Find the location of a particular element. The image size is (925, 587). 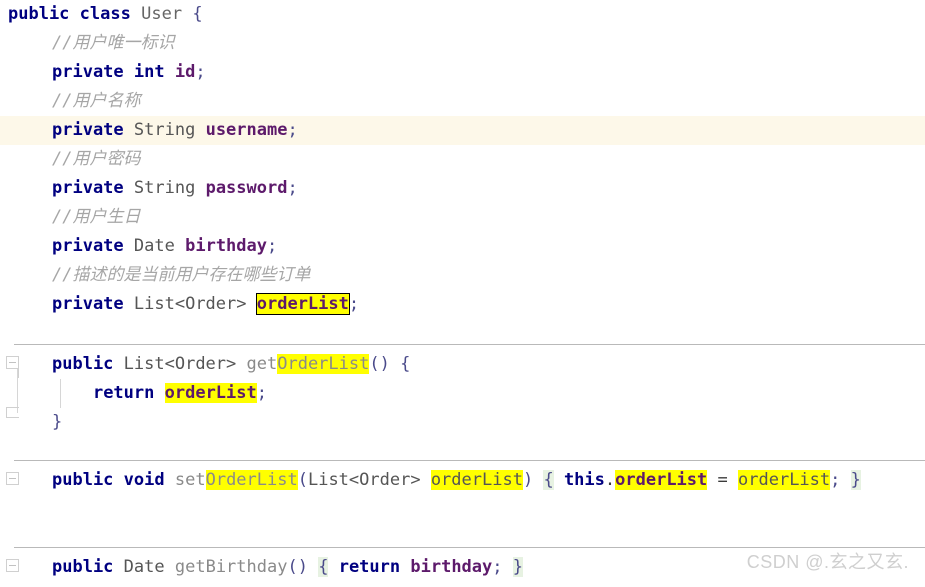

code-line-13: return orderList; is located at coordinates (462, 393).